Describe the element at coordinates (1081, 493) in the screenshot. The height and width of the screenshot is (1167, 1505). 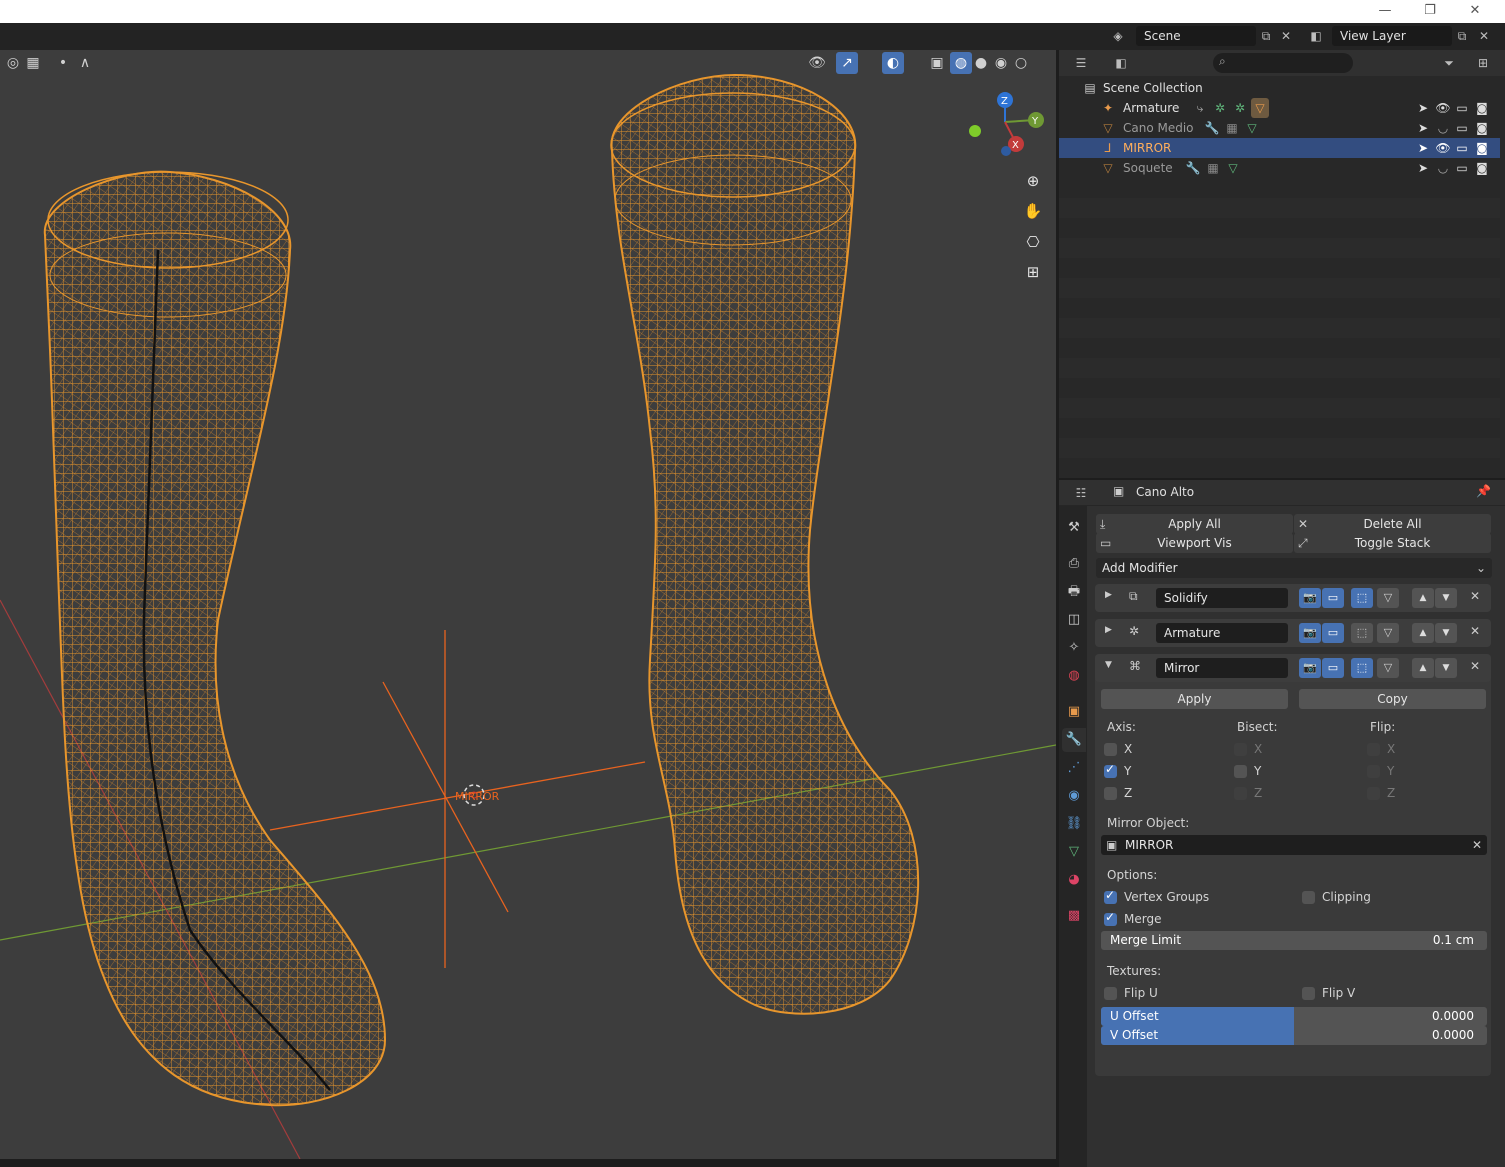
I see `properties-editor-type-icon: ☷` at that location.